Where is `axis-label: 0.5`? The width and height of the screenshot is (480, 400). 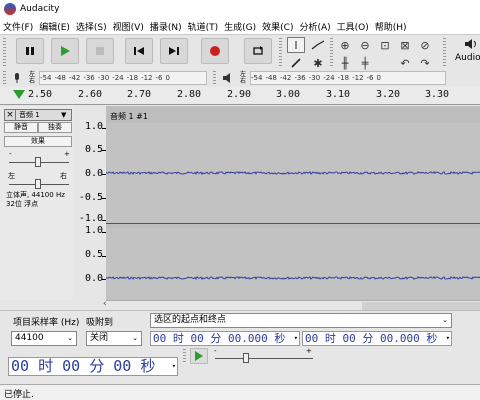
axis-label: 0.5 is located at coordinates (93, 149).